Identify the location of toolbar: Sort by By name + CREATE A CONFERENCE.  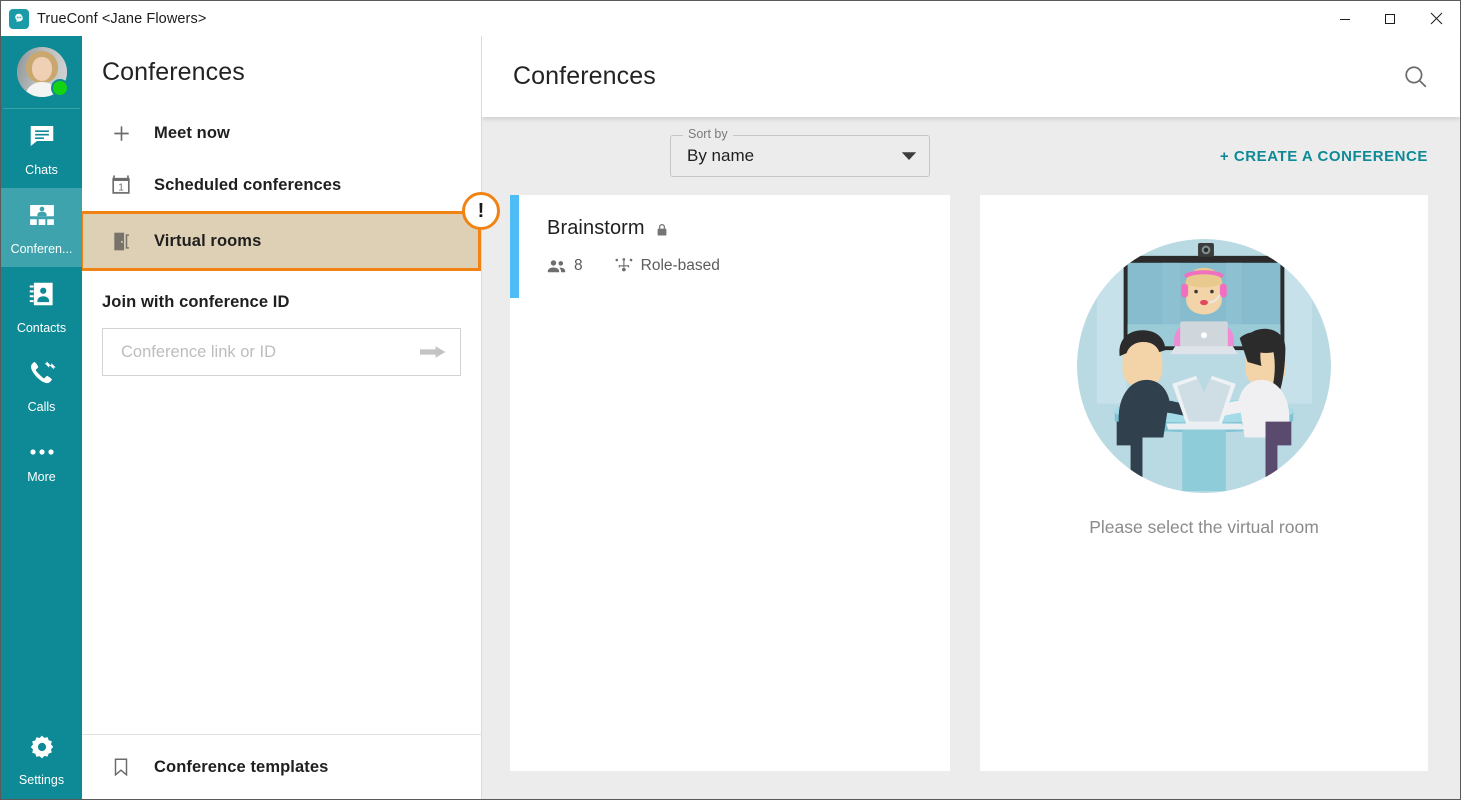
(971, 156).